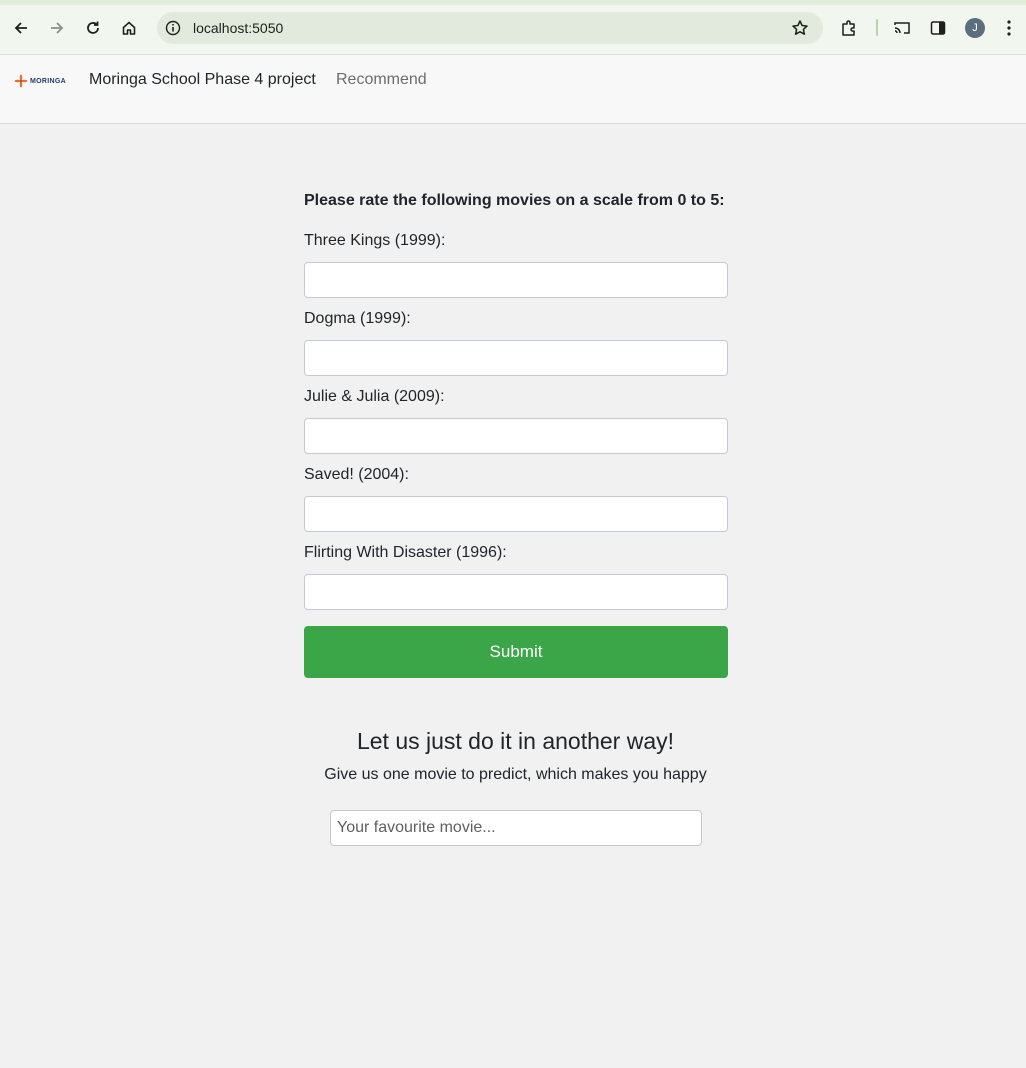  I want to click on menu-icon, so click(1009, 28).